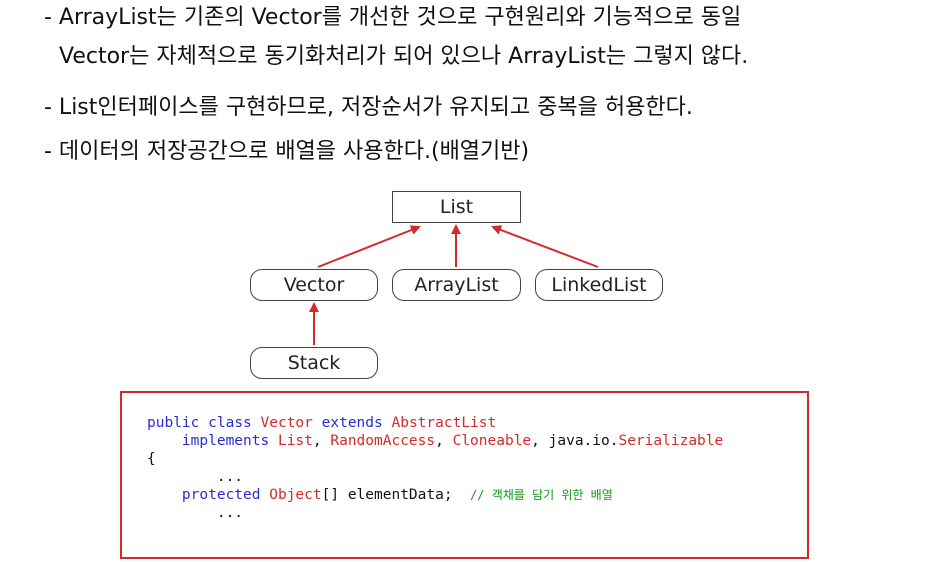 This screenshot has width=926, height=562. Describe the element at coordinates (151, 459) in the screenshot. I see `code-open-brace: {` at that location.